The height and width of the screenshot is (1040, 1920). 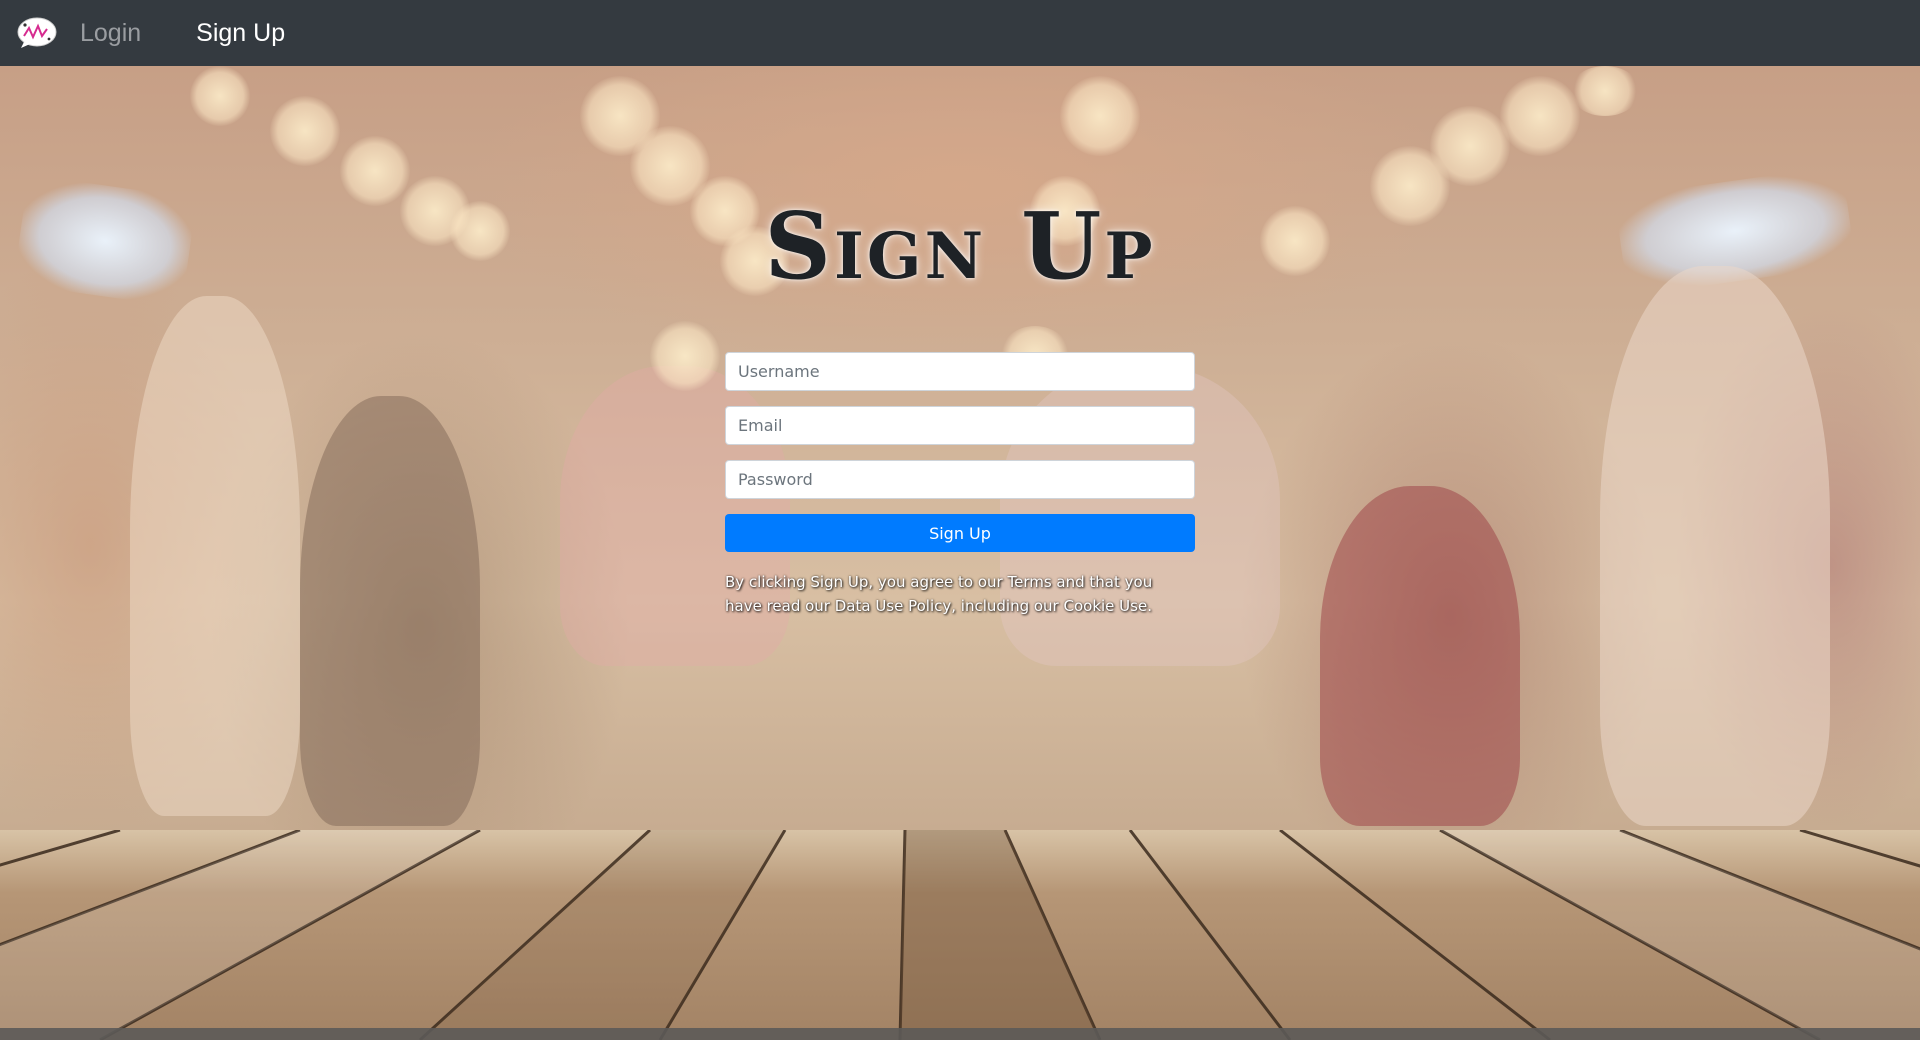 What do you see at coordinates (960, 371) in the screenshot?
I see `username-input` at bounding box center [960, 371].